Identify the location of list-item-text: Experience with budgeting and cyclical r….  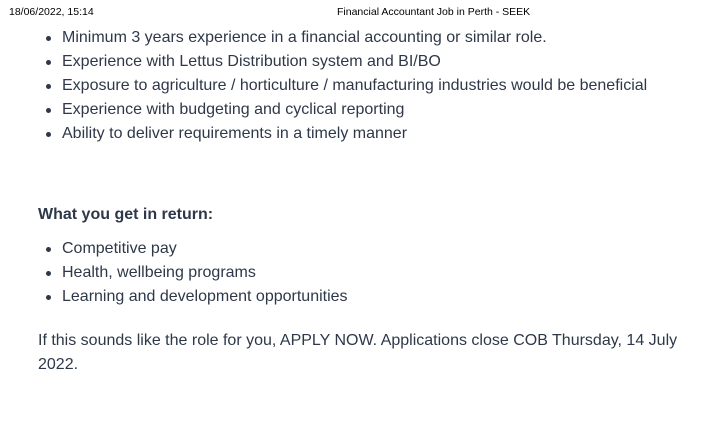
(233, 109).